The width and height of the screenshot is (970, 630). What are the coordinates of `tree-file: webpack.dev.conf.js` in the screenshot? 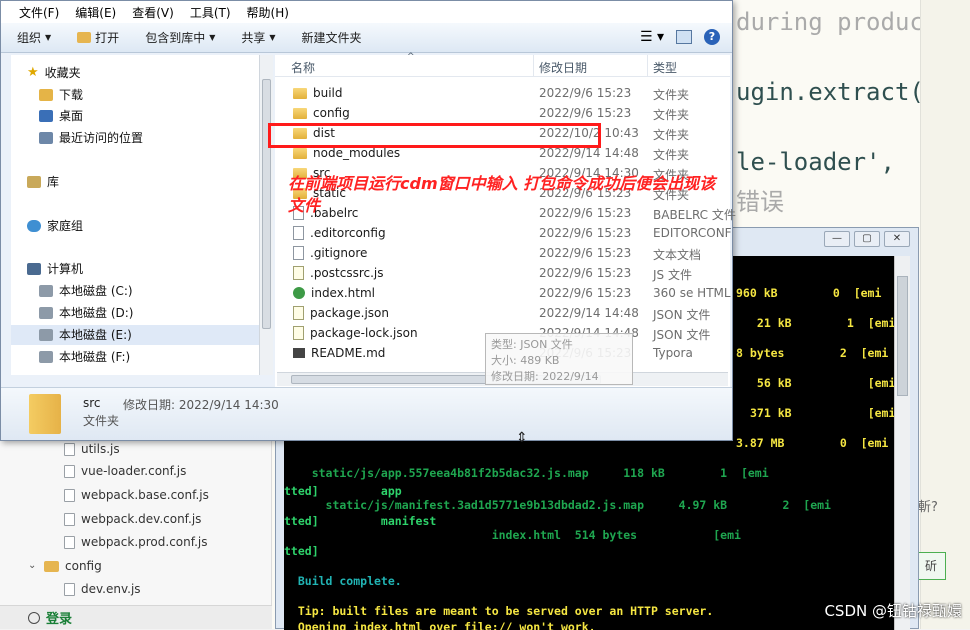 It's located at (132, 519).